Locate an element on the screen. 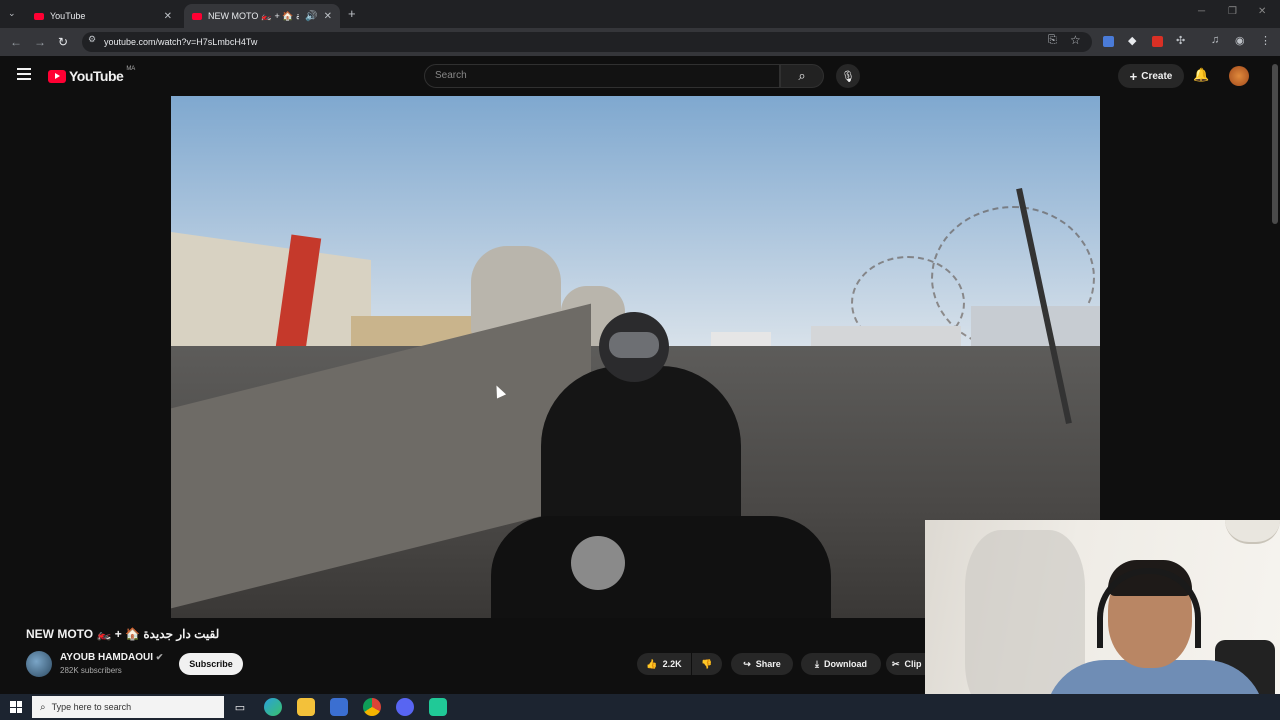 The width and height of the screenshot is (1280, 720). download-icon: ⤓ is located at coordinates (817, 663).